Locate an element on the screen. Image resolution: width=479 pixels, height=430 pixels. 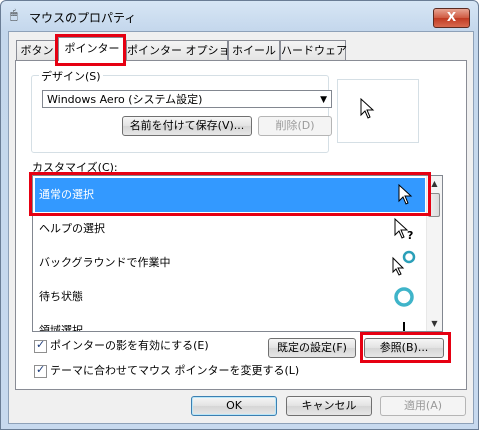
list-item-label: ヘルプの選択 is located at coordinates (72, 228).